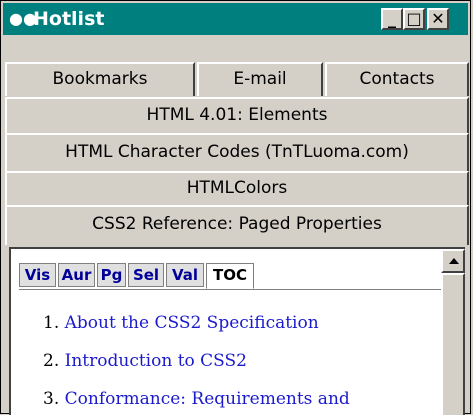 This screenshot has height=415, width=473. I want to click on tab-contacts: Contacts, so click(397, 79).